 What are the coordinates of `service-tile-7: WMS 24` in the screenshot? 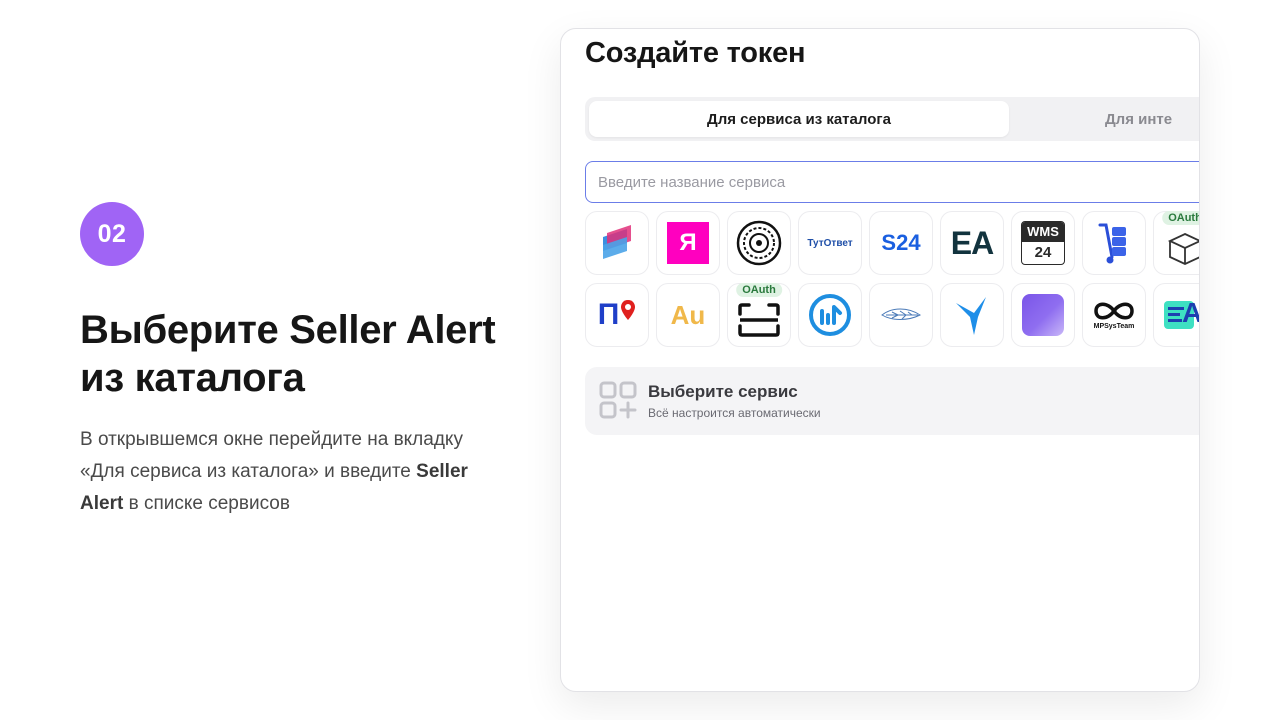 It's located at (1043, 243).